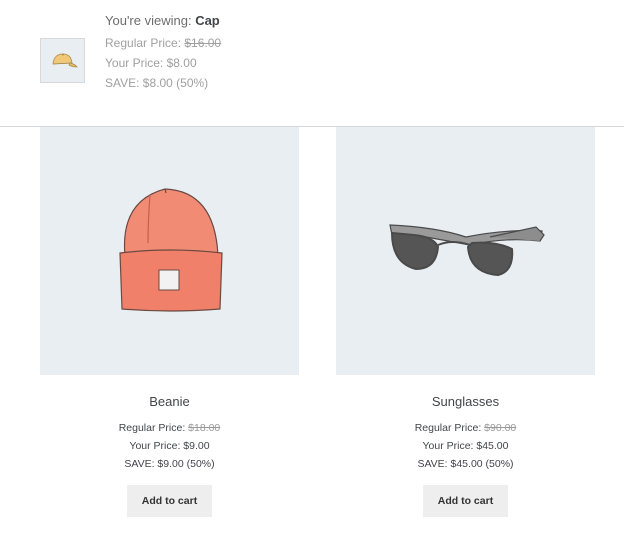 The image size is (624, 535). What do you see at coordinates (500, 428) in the screenshot?
I see `regular-price-value: $90.00` at bounding box center [500, 428].